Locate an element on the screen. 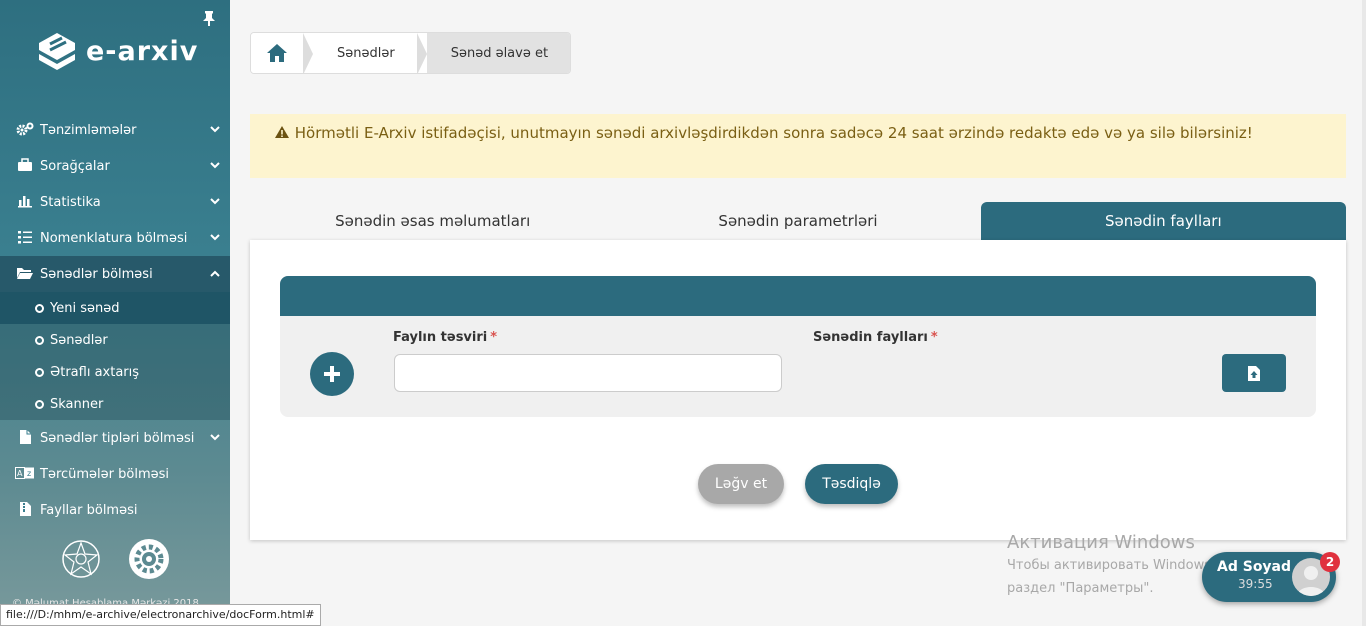 This screenshot has height=626, width=1366. watermark-title: Активация Windows is located at coordinates (1101, 542).